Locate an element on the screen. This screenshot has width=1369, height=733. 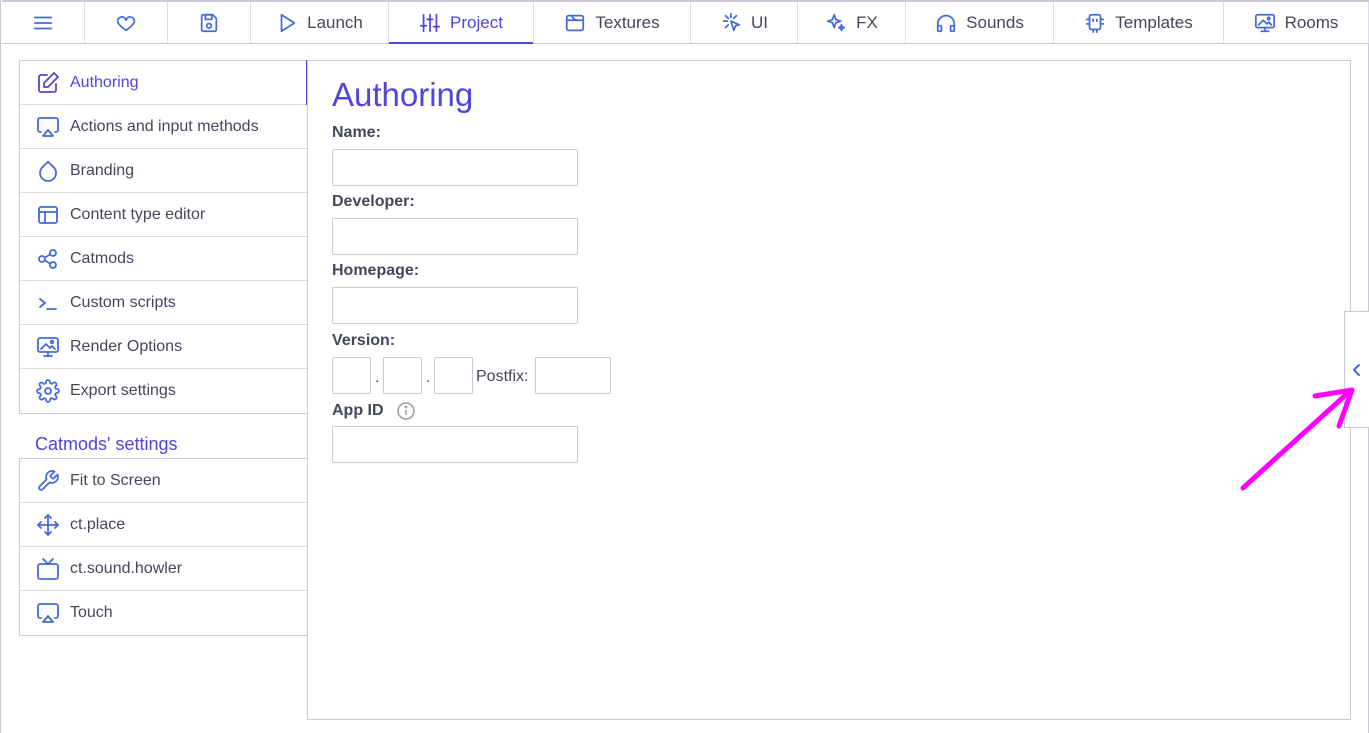
tab-sounds: Sounds is located at coordinates (980, 22).